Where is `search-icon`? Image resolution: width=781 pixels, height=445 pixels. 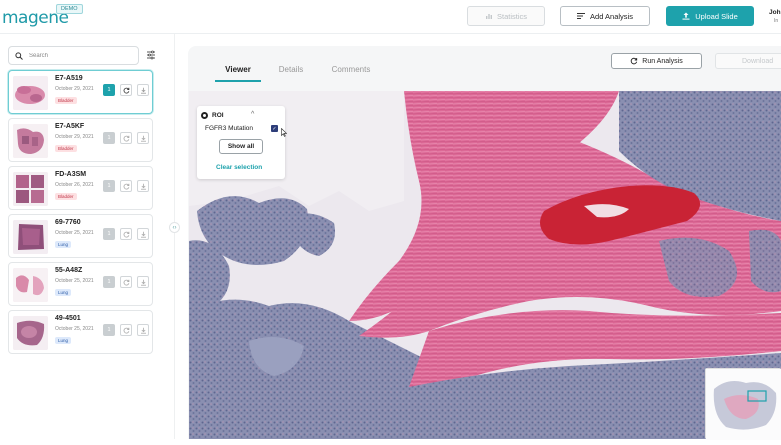 search-icon is located at coordinates (19, 55).